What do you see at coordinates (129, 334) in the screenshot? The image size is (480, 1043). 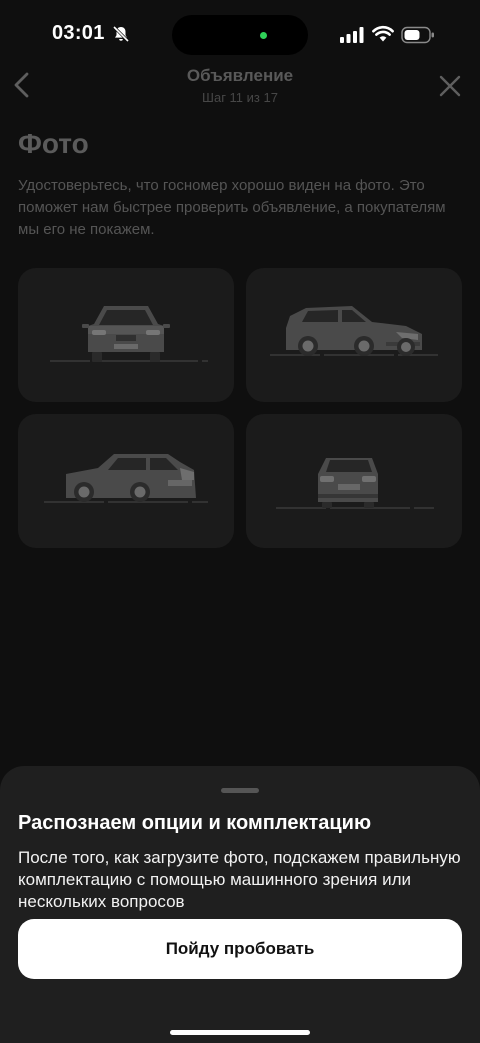 I see `car-front-icon` at bounding box center [129, 334].